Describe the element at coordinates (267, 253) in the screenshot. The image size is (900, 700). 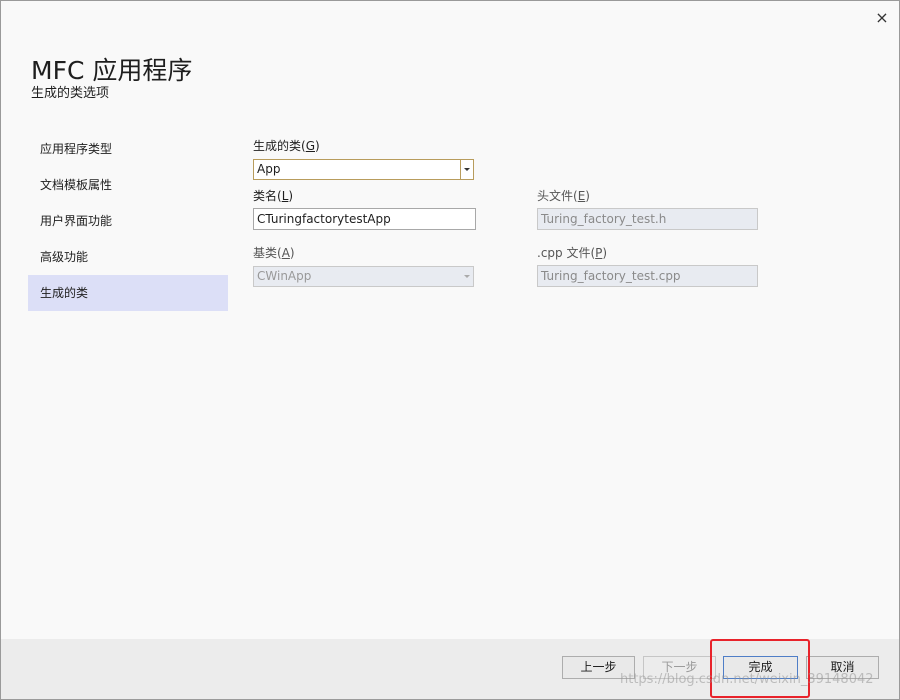
I see `base-class-label-text: 基类(` at that location.